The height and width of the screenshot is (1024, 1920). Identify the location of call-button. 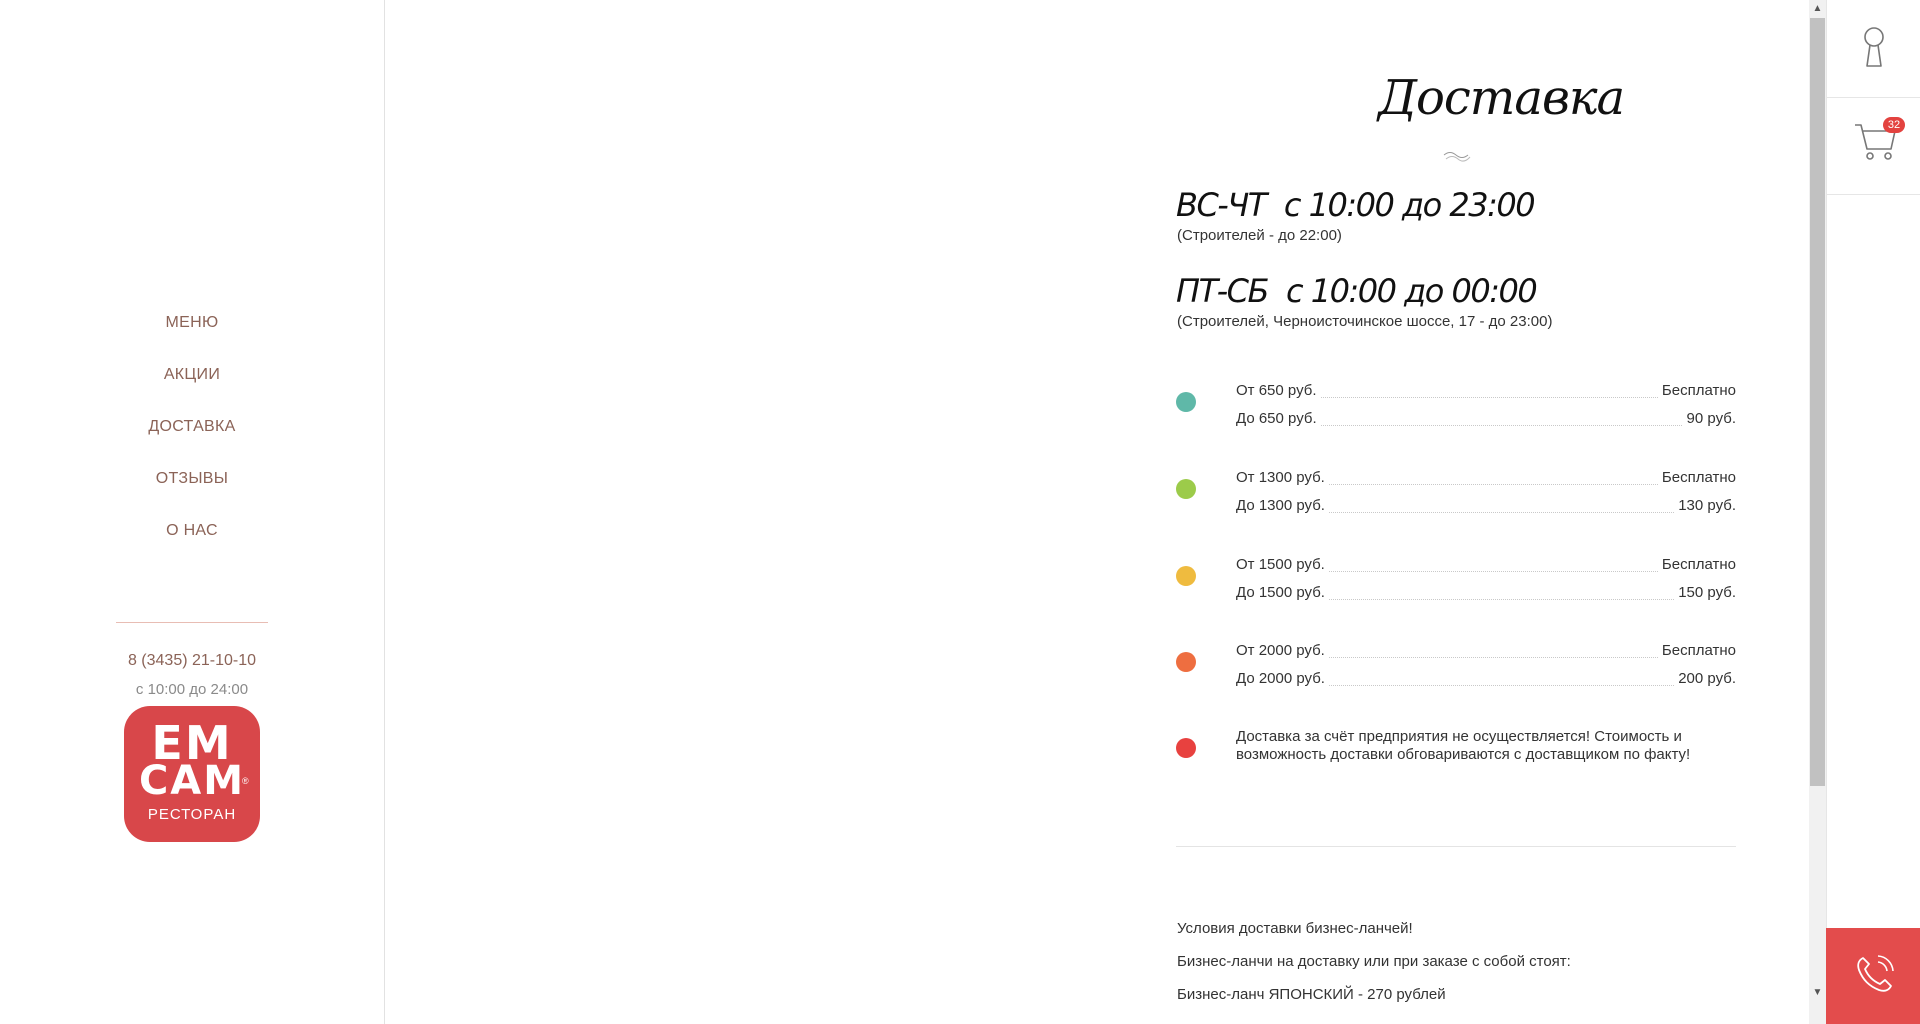
(1873, 976).